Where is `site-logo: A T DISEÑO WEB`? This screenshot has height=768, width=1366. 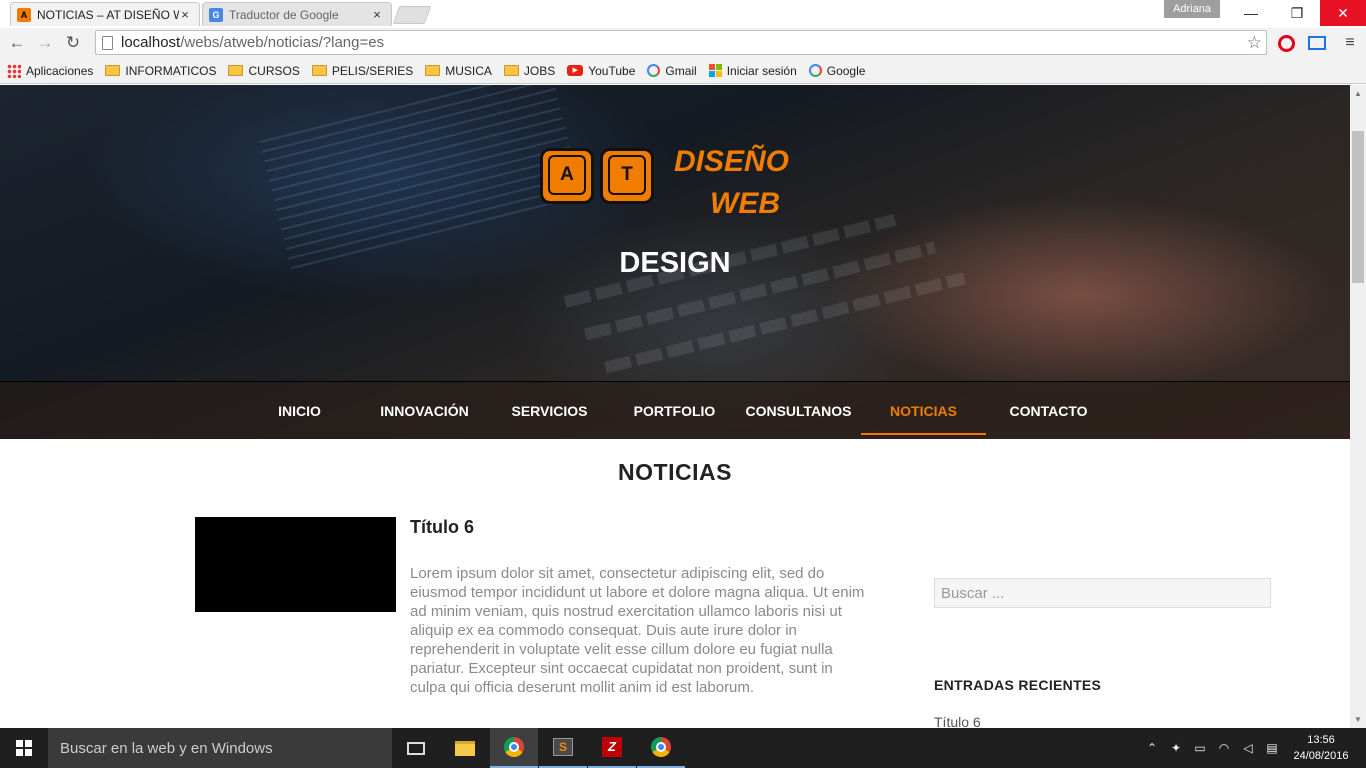
site-logo: A T DISEÑO WEB is located at coordinates (675, 182).